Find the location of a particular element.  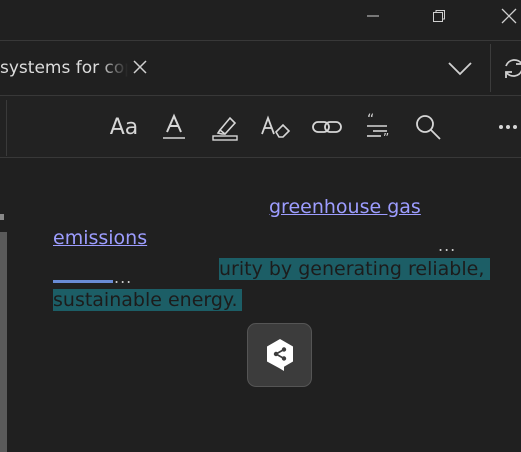

quote-button: “ ” is located at coordinates (378, 127).